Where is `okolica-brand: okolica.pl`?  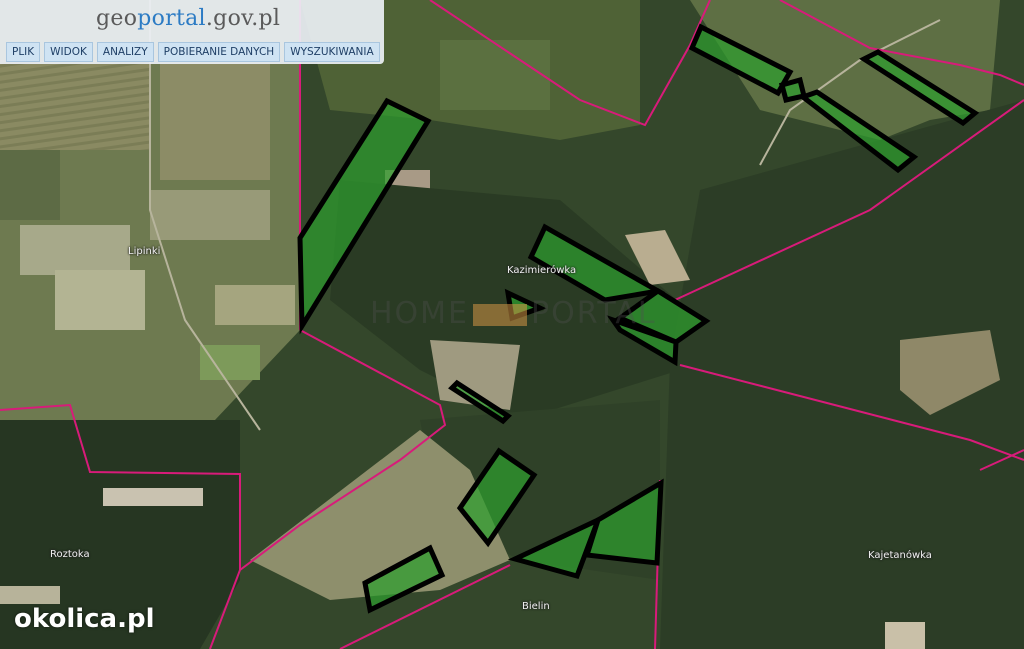
okolica-brand: okolica.pl is located at coordinates (84, 619).